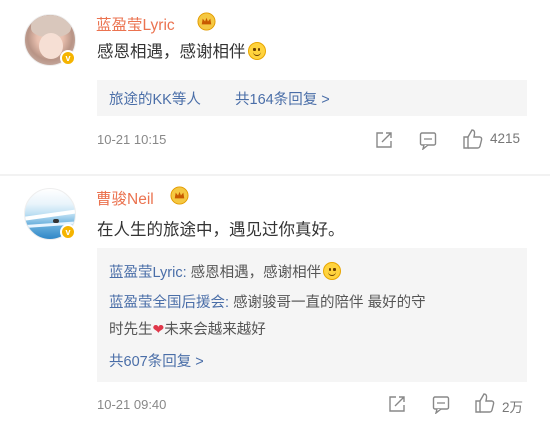 This screenshot has height=426, width=550. What do you see at coordinates (513, 407) in the screenshot?
I see `like-count: 2万` at bounding box center [513, 407].